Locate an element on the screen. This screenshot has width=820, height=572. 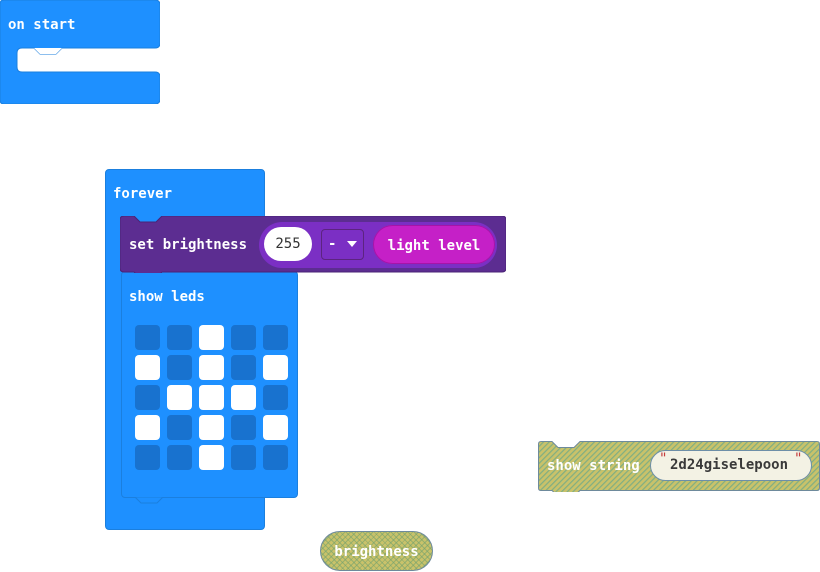
on-start-block: on start is located at coordinates (80, 52).